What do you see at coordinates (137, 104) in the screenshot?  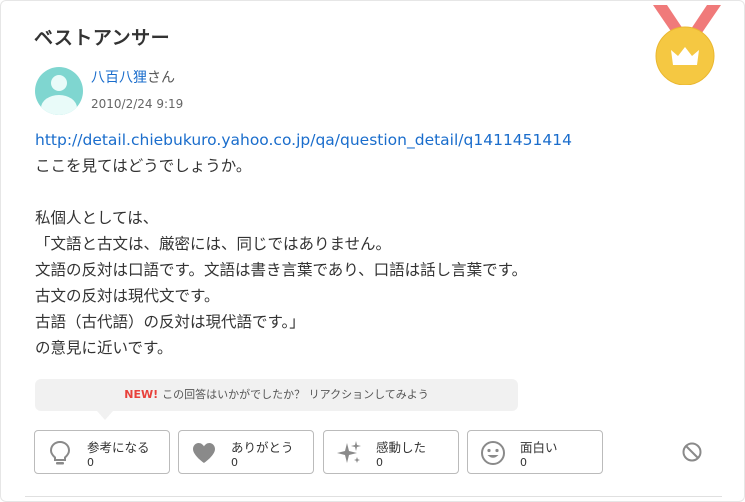 I see `post-date: 2010/2/24 9:19` at bounding box center [137, 104].